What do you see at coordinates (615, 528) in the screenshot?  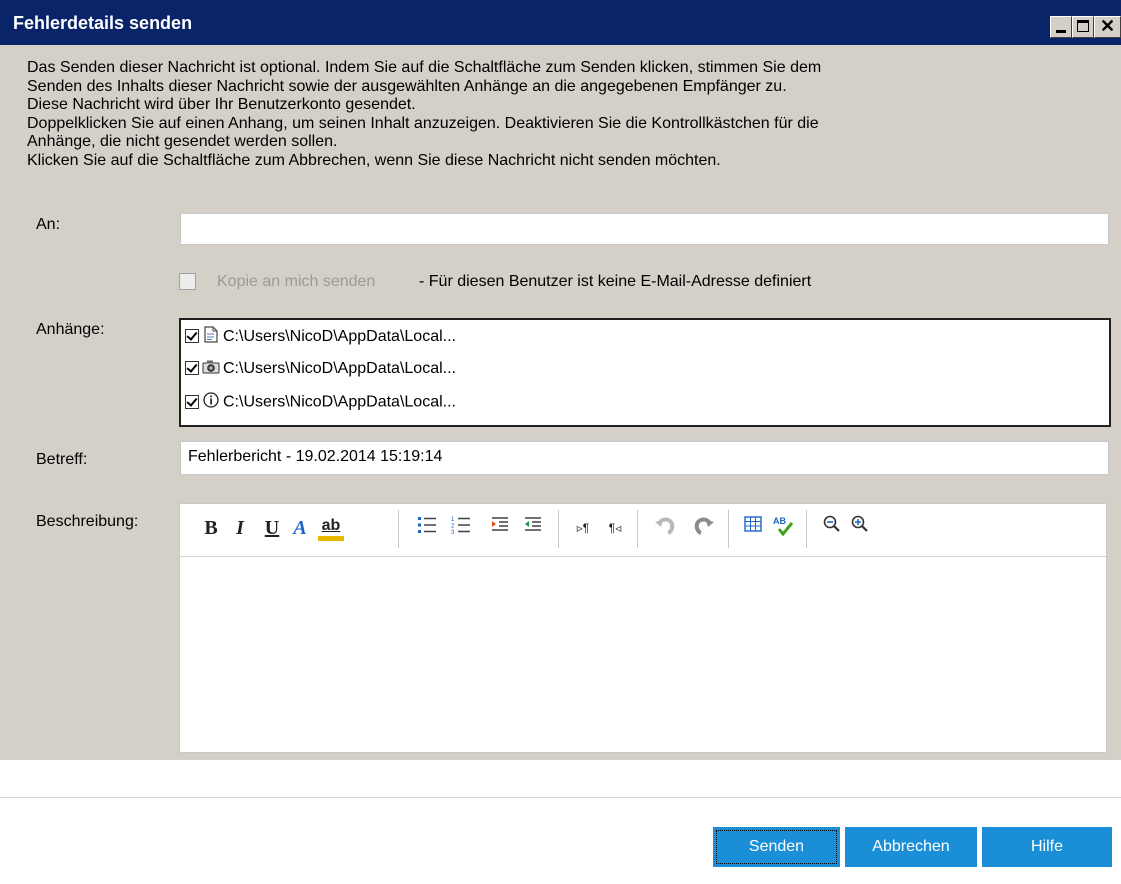 I see `rtl-icon: ¶◃` at bounding box center [615, 528].